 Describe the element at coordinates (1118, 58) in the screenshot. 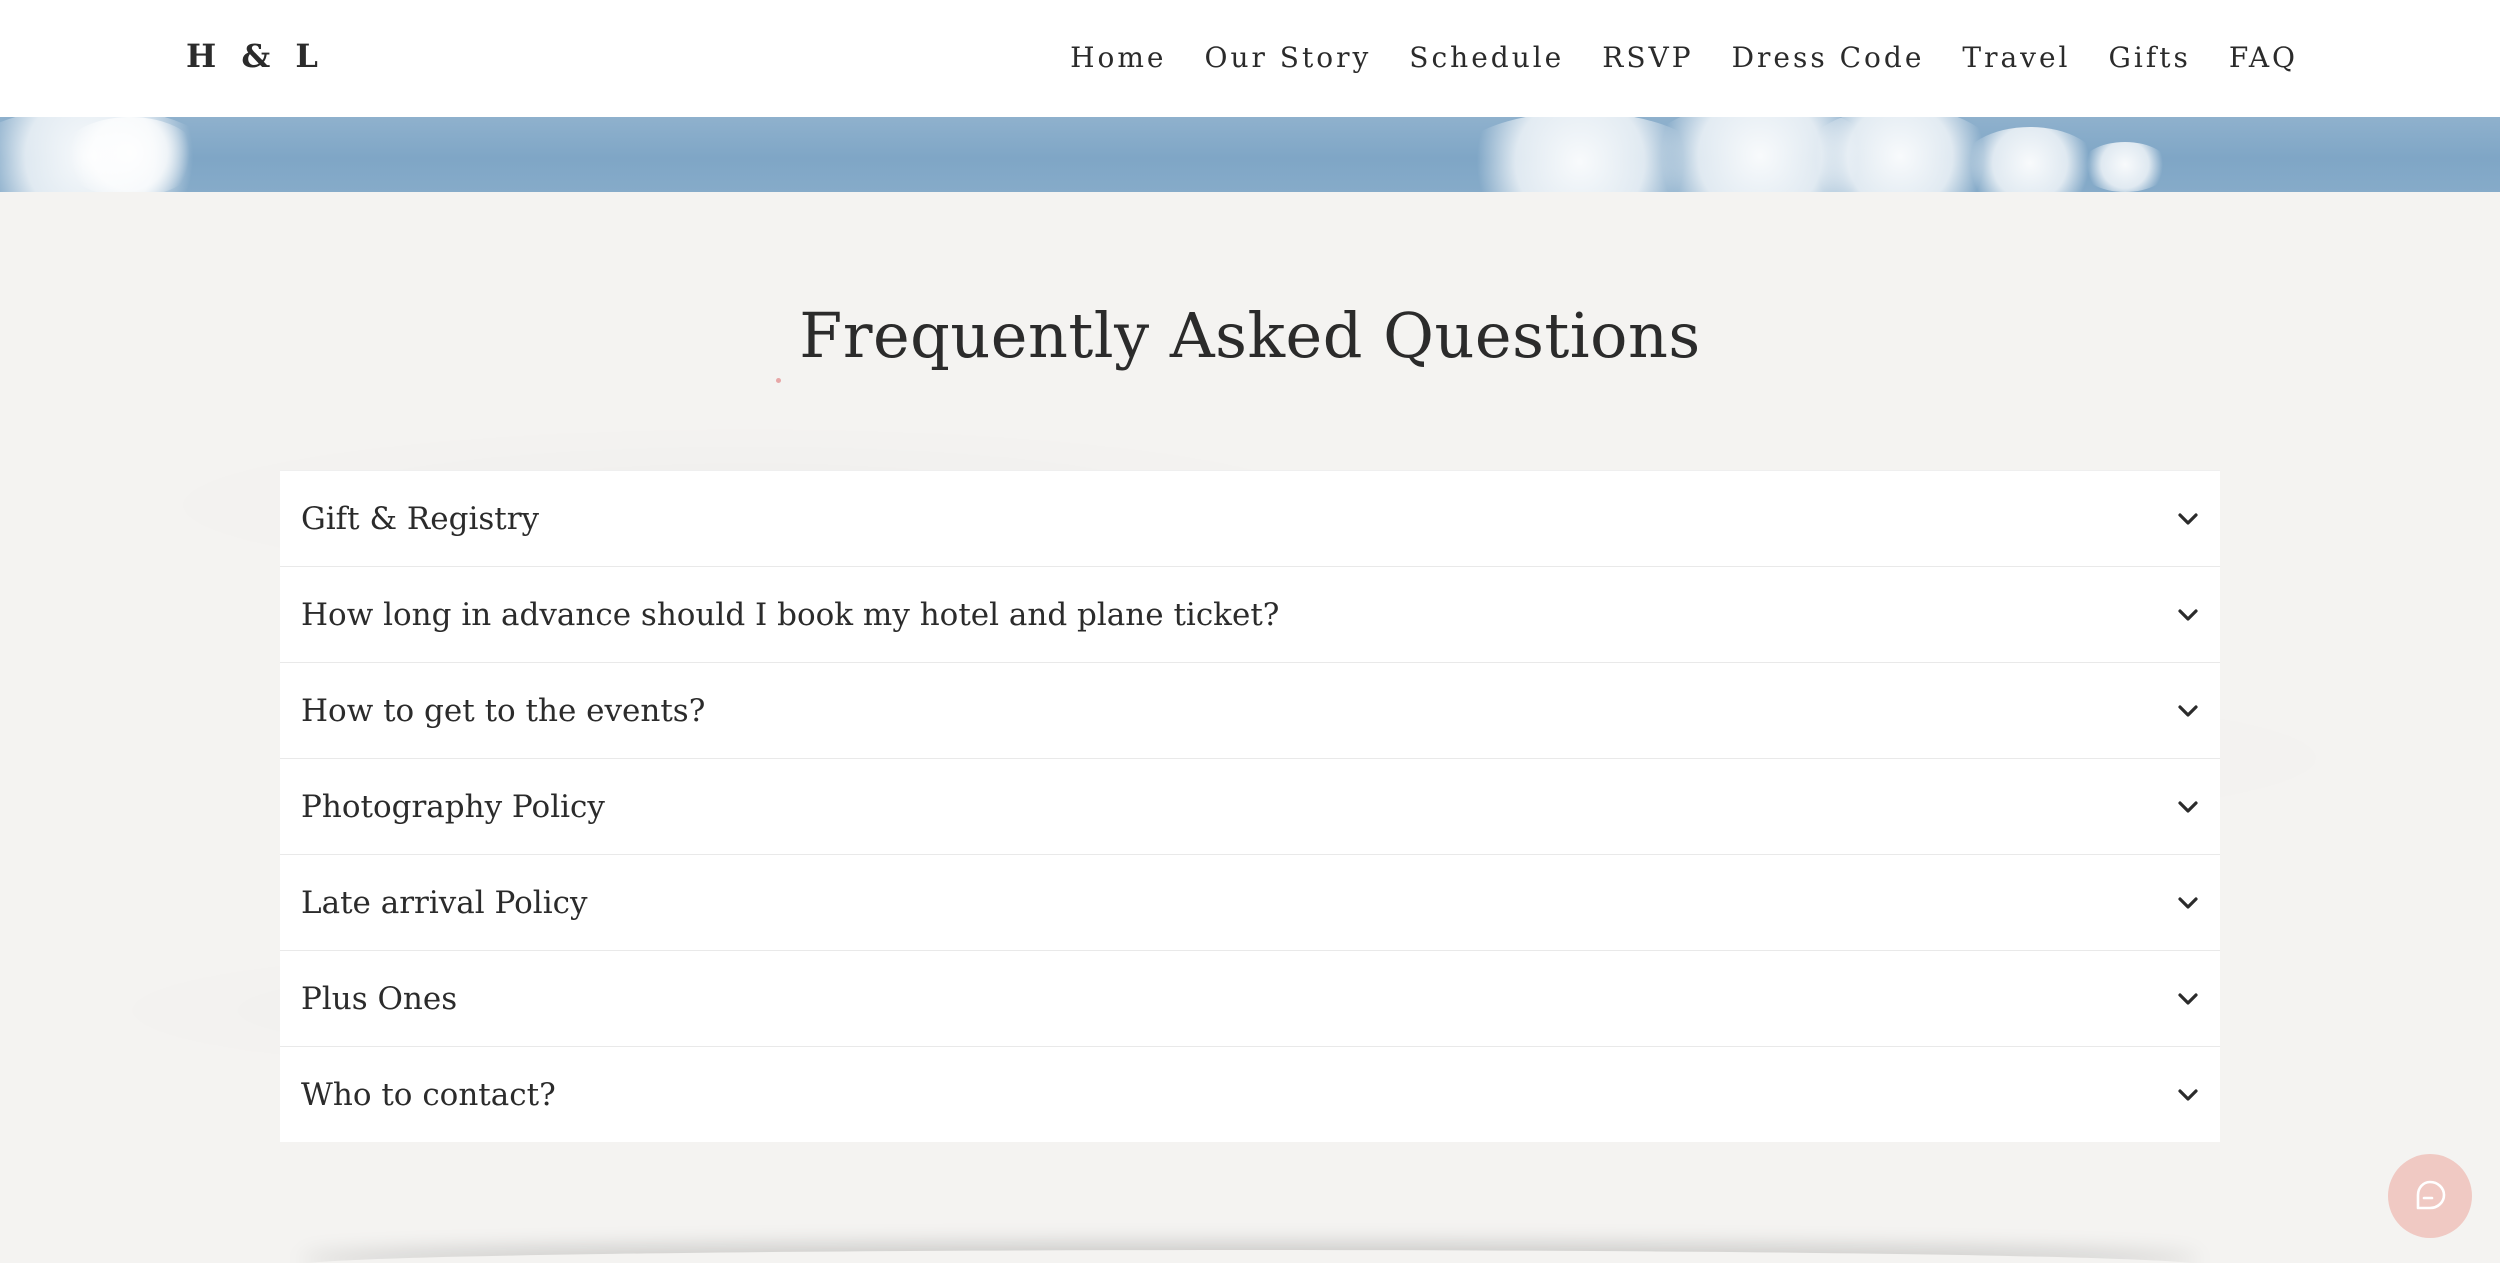

I see `nav-home: Home` at that location.